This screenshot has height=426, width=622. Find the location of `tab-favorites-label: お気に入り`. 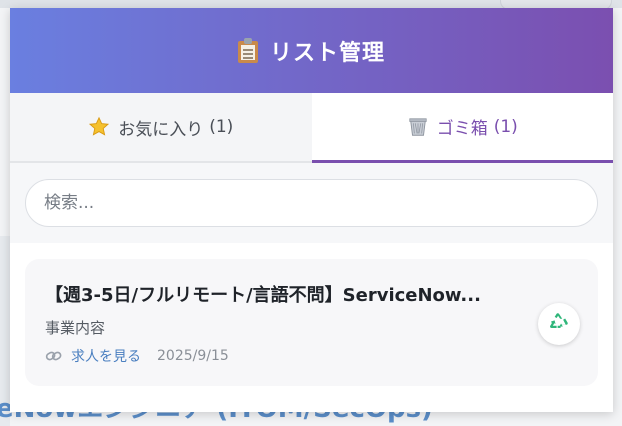

tab-favorites-label: お気に入り is located at coordinates (161, 129).